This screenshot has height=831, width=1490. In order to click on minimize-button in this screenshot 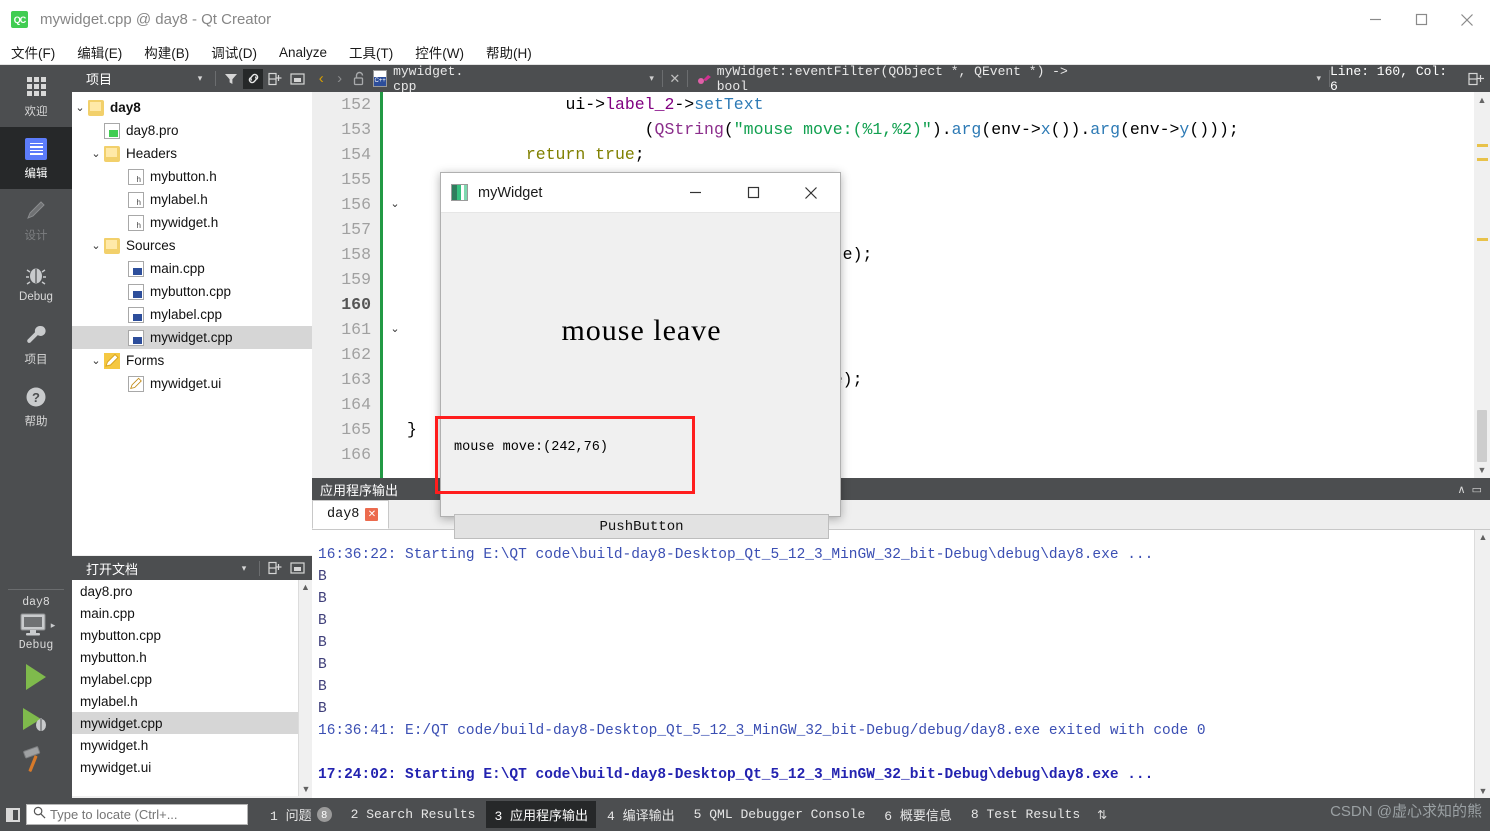, I will do `click(1375, 20)`.